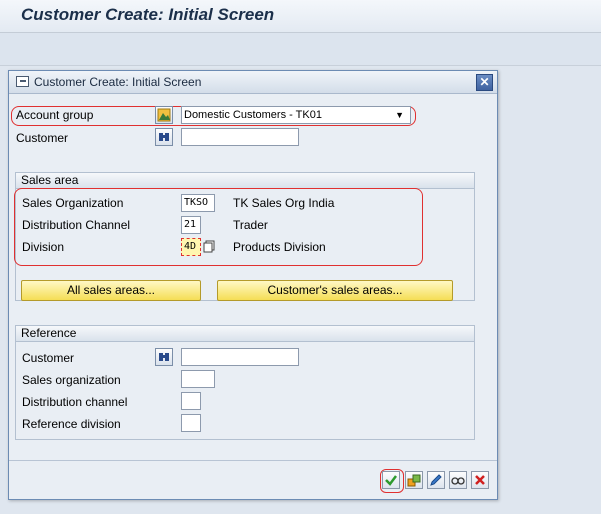 The height and width of the screenshot is (514, 601). I want to click on sales-area-title: Sales area, so click(245, 181).